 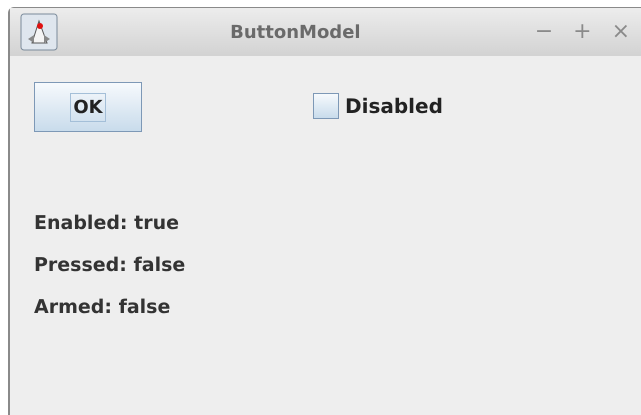 What do you see at coordinates (88, 107) in the screenshot?
I see `ok-button: OK` at bounding box center [88, 107].